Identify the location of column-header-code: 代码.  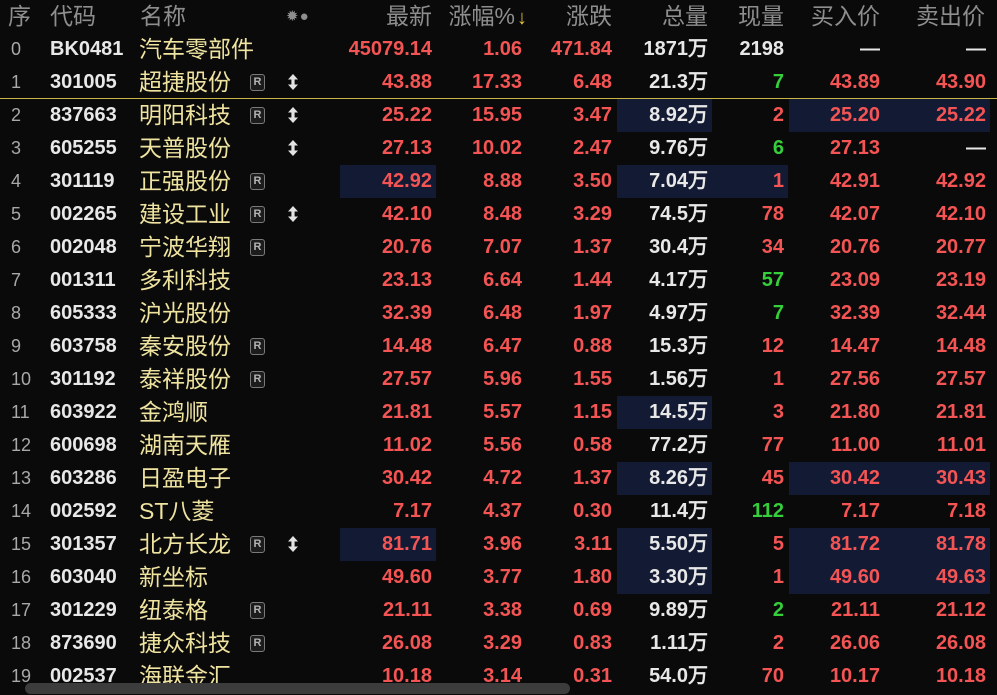
(73, 16).